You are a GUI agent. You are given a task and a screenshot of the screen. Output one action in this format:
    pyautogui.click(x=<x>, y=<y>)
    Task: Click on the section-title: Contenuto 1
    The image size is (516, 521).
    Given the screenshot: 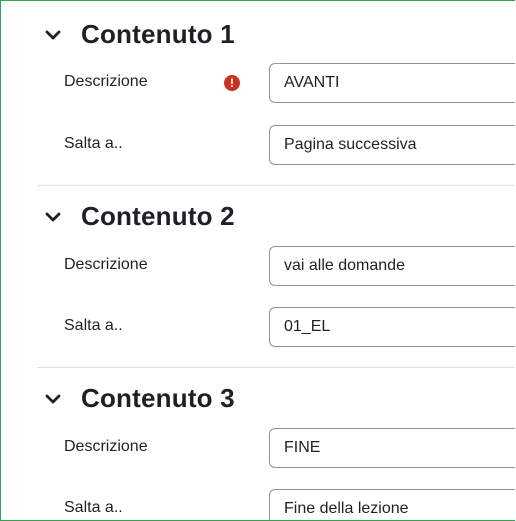 What is the action you would take?
    pyautogui.click(x=158, y=34)
    